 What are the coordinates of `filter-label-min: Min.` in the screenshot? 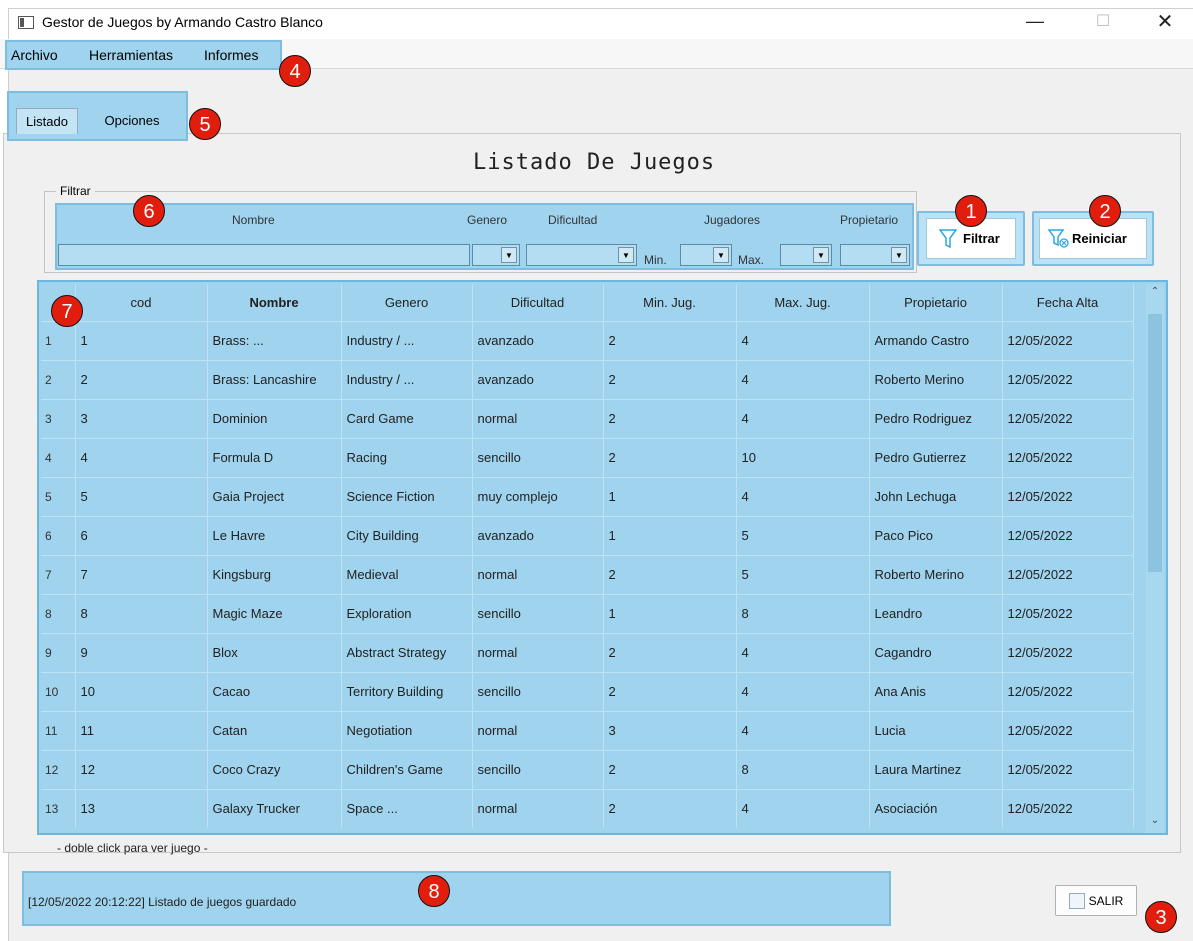 It's located at (655, 260).